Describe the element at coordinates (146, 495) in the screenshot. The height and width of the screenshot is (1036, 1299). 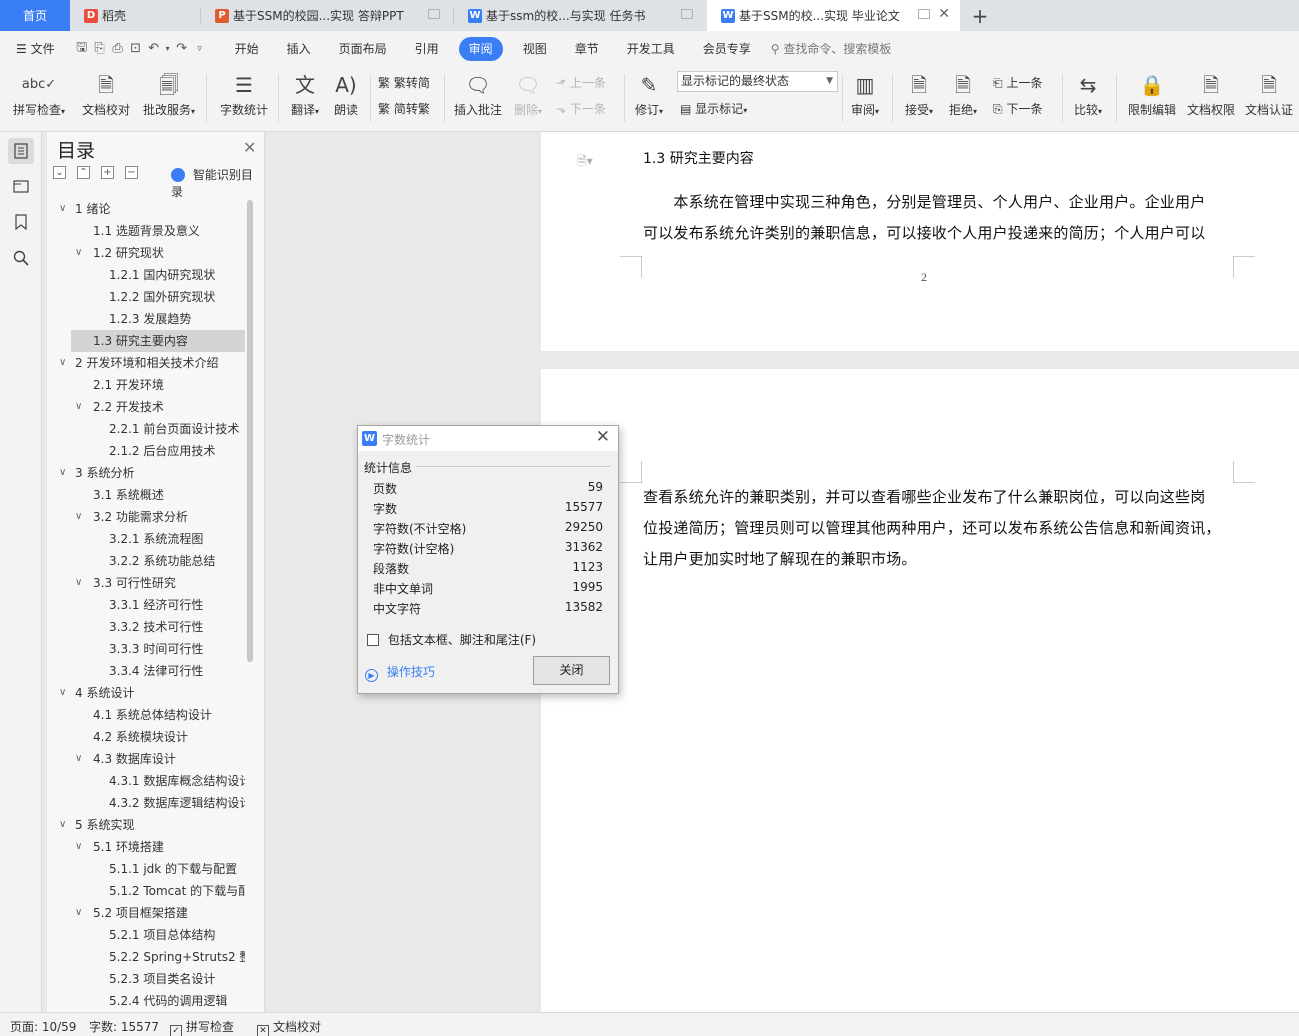
I see `toc-item: 3.1 系统概述` at that location.